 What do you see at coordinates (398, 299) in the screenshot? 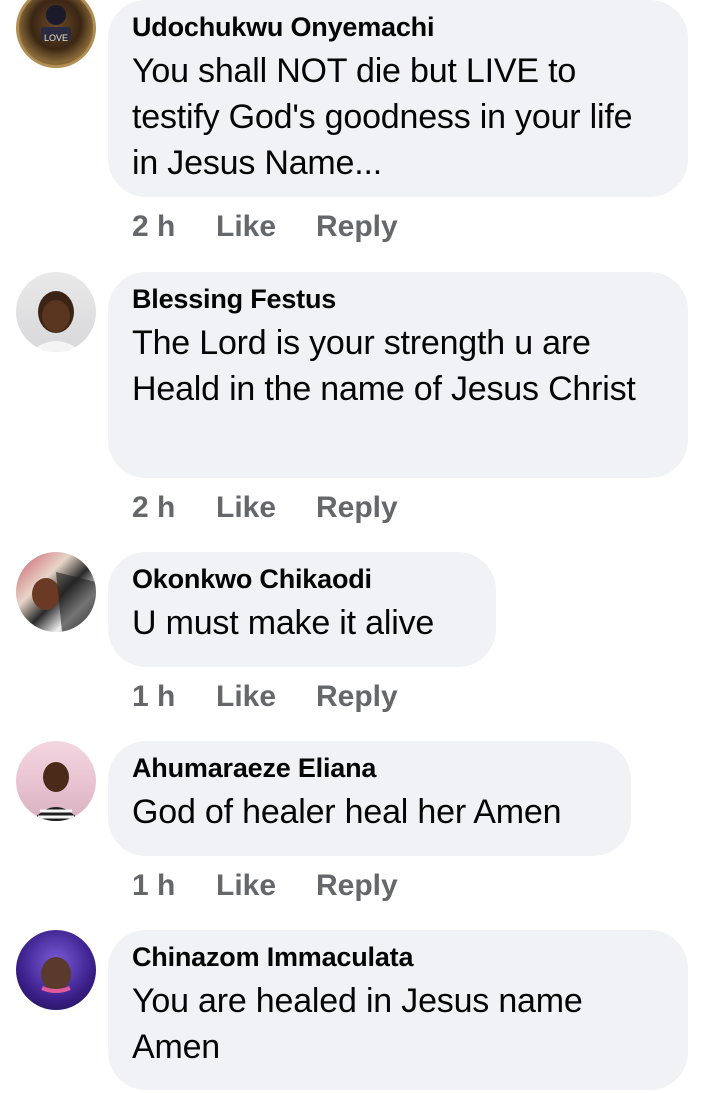
I see `comment-author: Blessing Festus` at bounding box center [398, 299].